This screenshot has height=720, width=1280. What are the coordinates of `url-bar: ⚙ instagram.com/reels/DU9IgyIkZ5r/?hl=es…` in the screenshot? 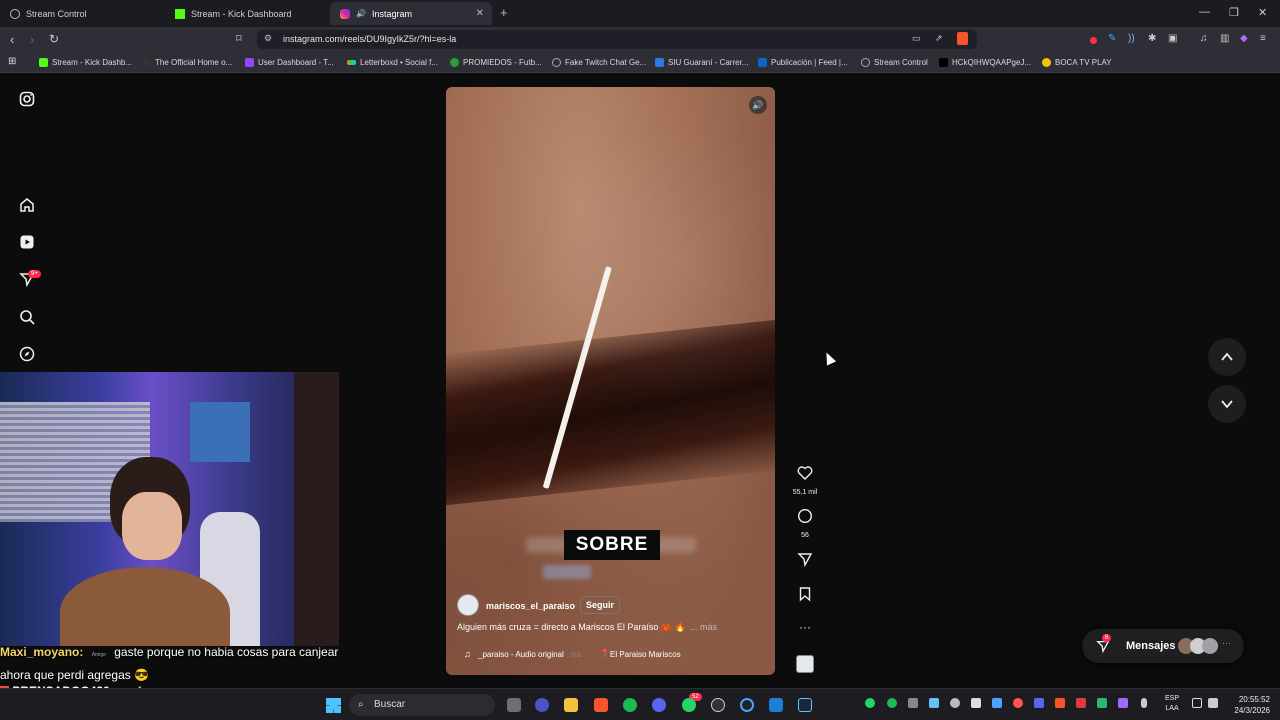 It's located at (617, 39).